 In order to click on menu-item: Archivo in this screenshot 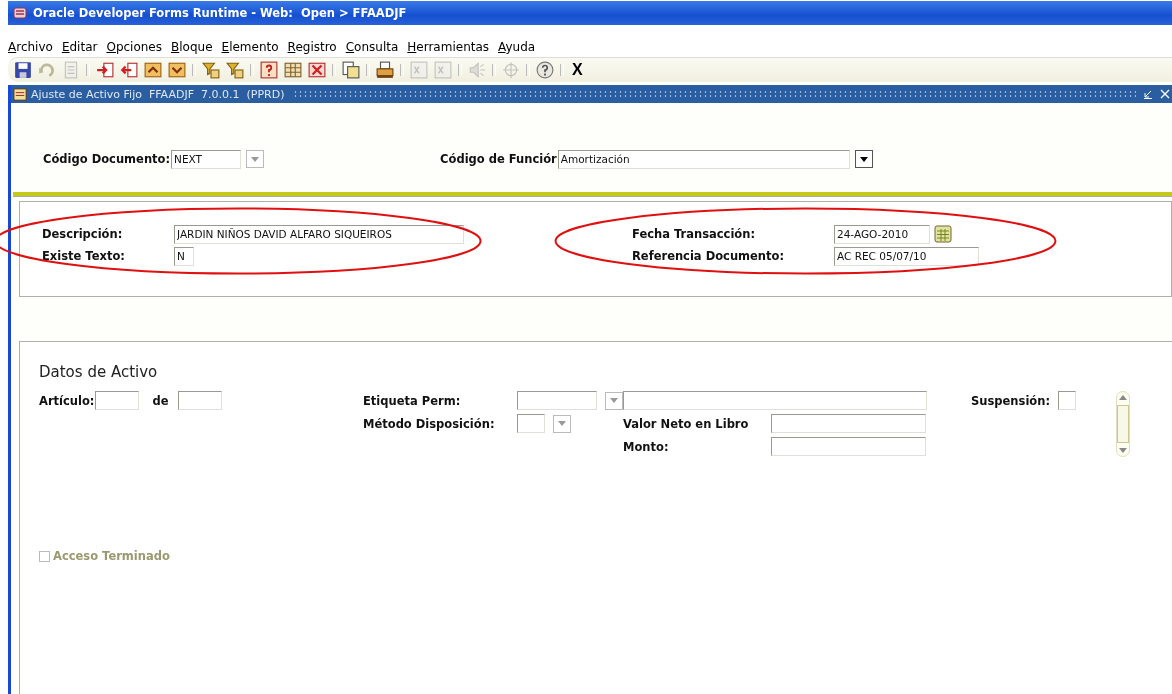, I will do `click(30, 47)`.